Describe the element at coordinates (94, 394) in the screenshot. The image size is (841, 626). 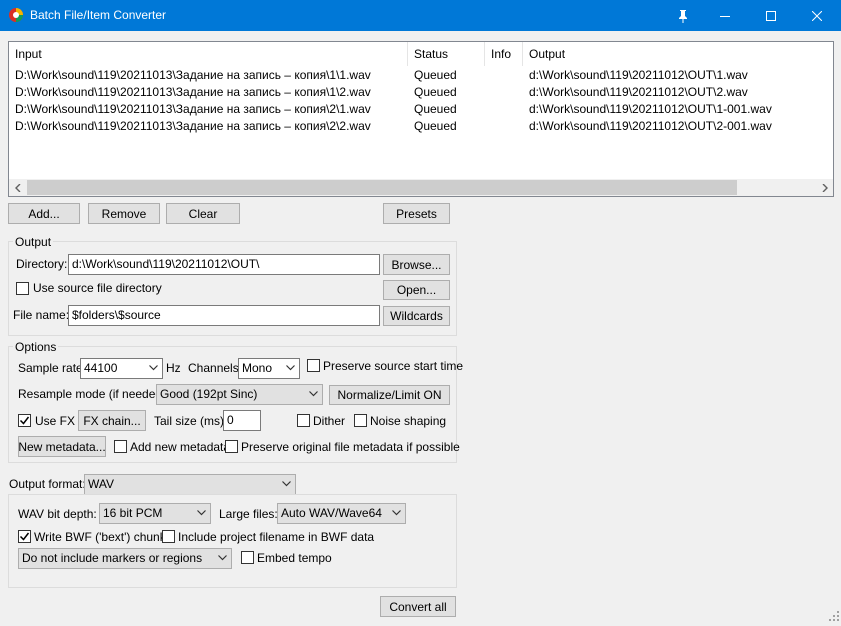
I see `resample-mode-label: Resample mode (if needed):` at that location.